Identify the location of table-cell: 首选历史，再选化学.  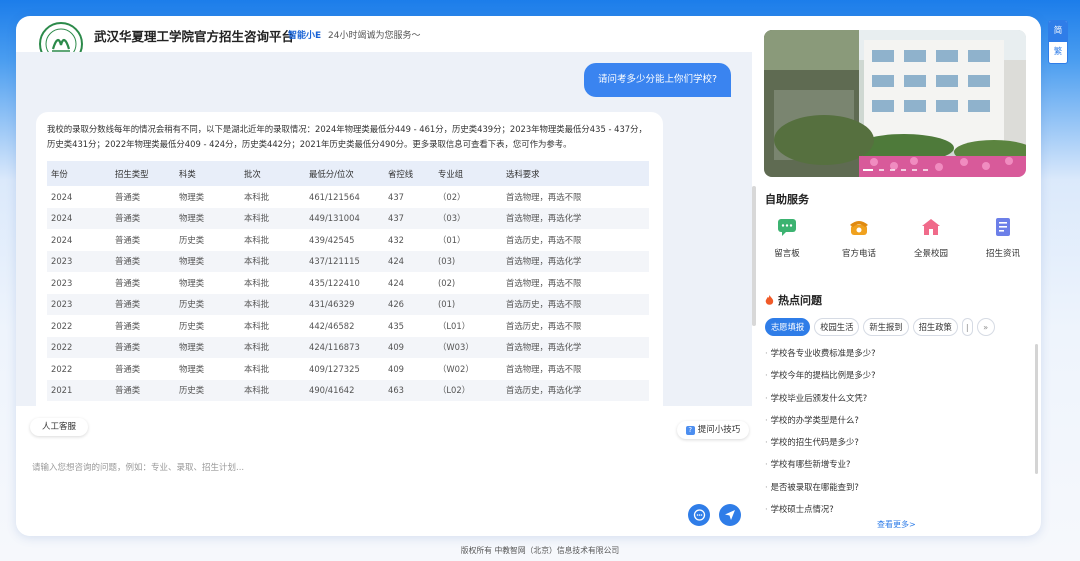
(575, 390).